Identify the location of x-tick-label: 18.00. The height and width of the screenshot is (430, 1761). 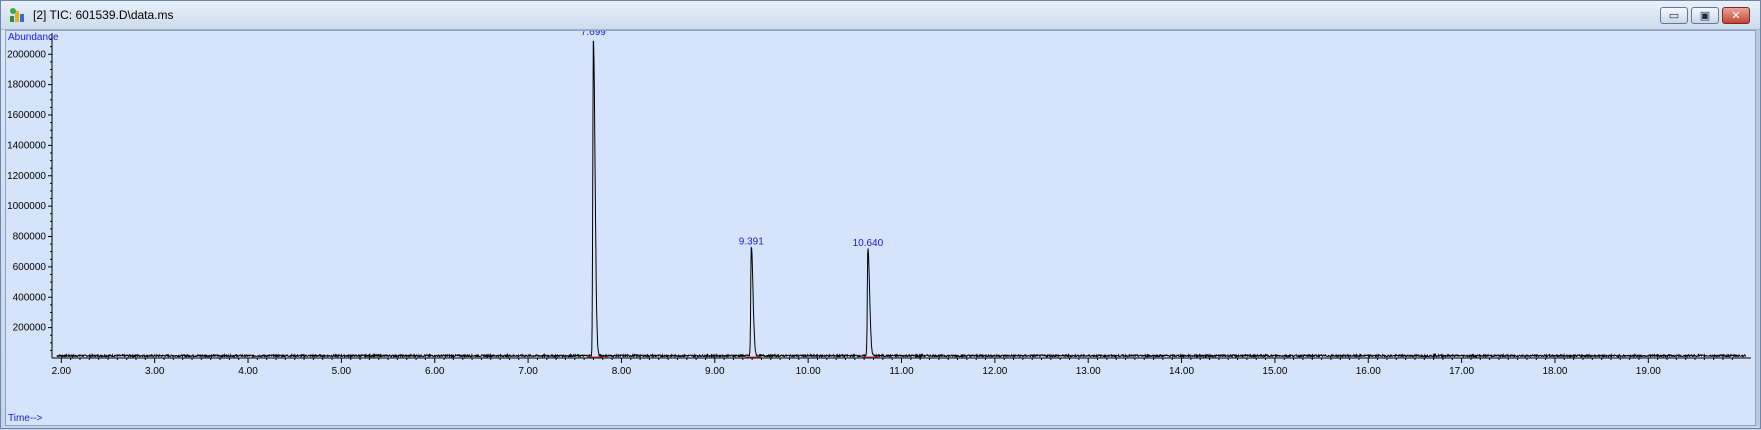
(1554, 371).